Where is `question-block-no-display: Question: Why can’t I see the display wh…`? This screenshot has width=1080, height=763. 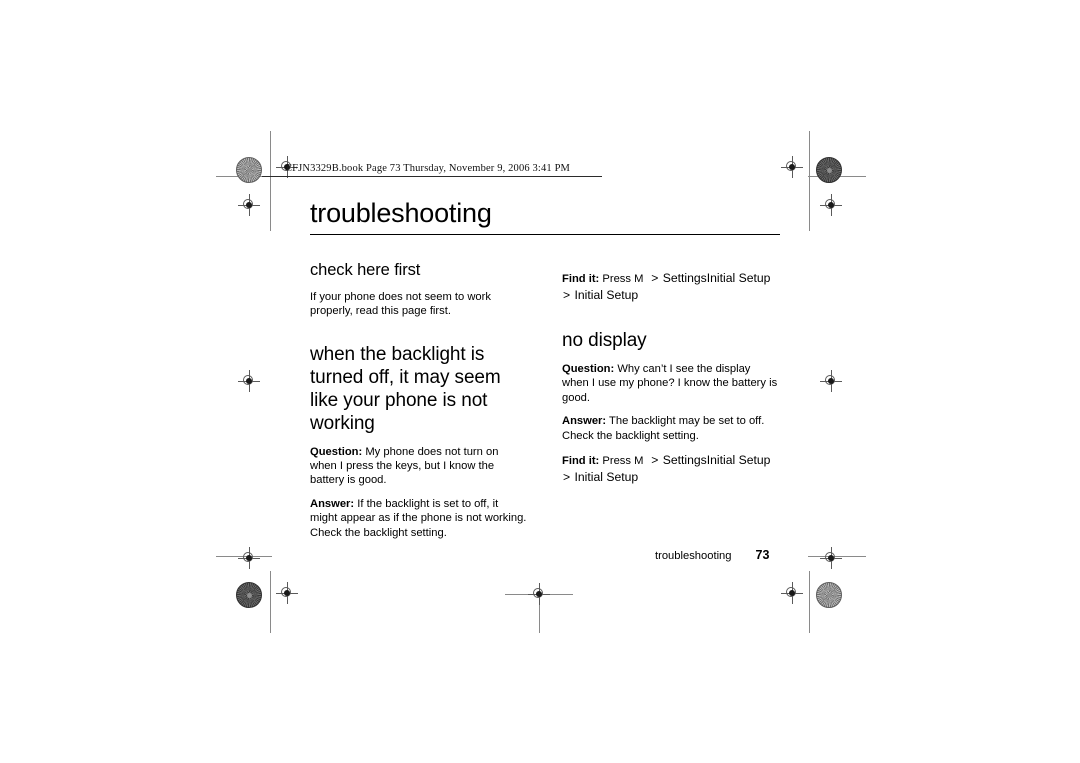
question-block-no-display: Question: Why can’t I see the display wh… is located at coordinates (671, 383).